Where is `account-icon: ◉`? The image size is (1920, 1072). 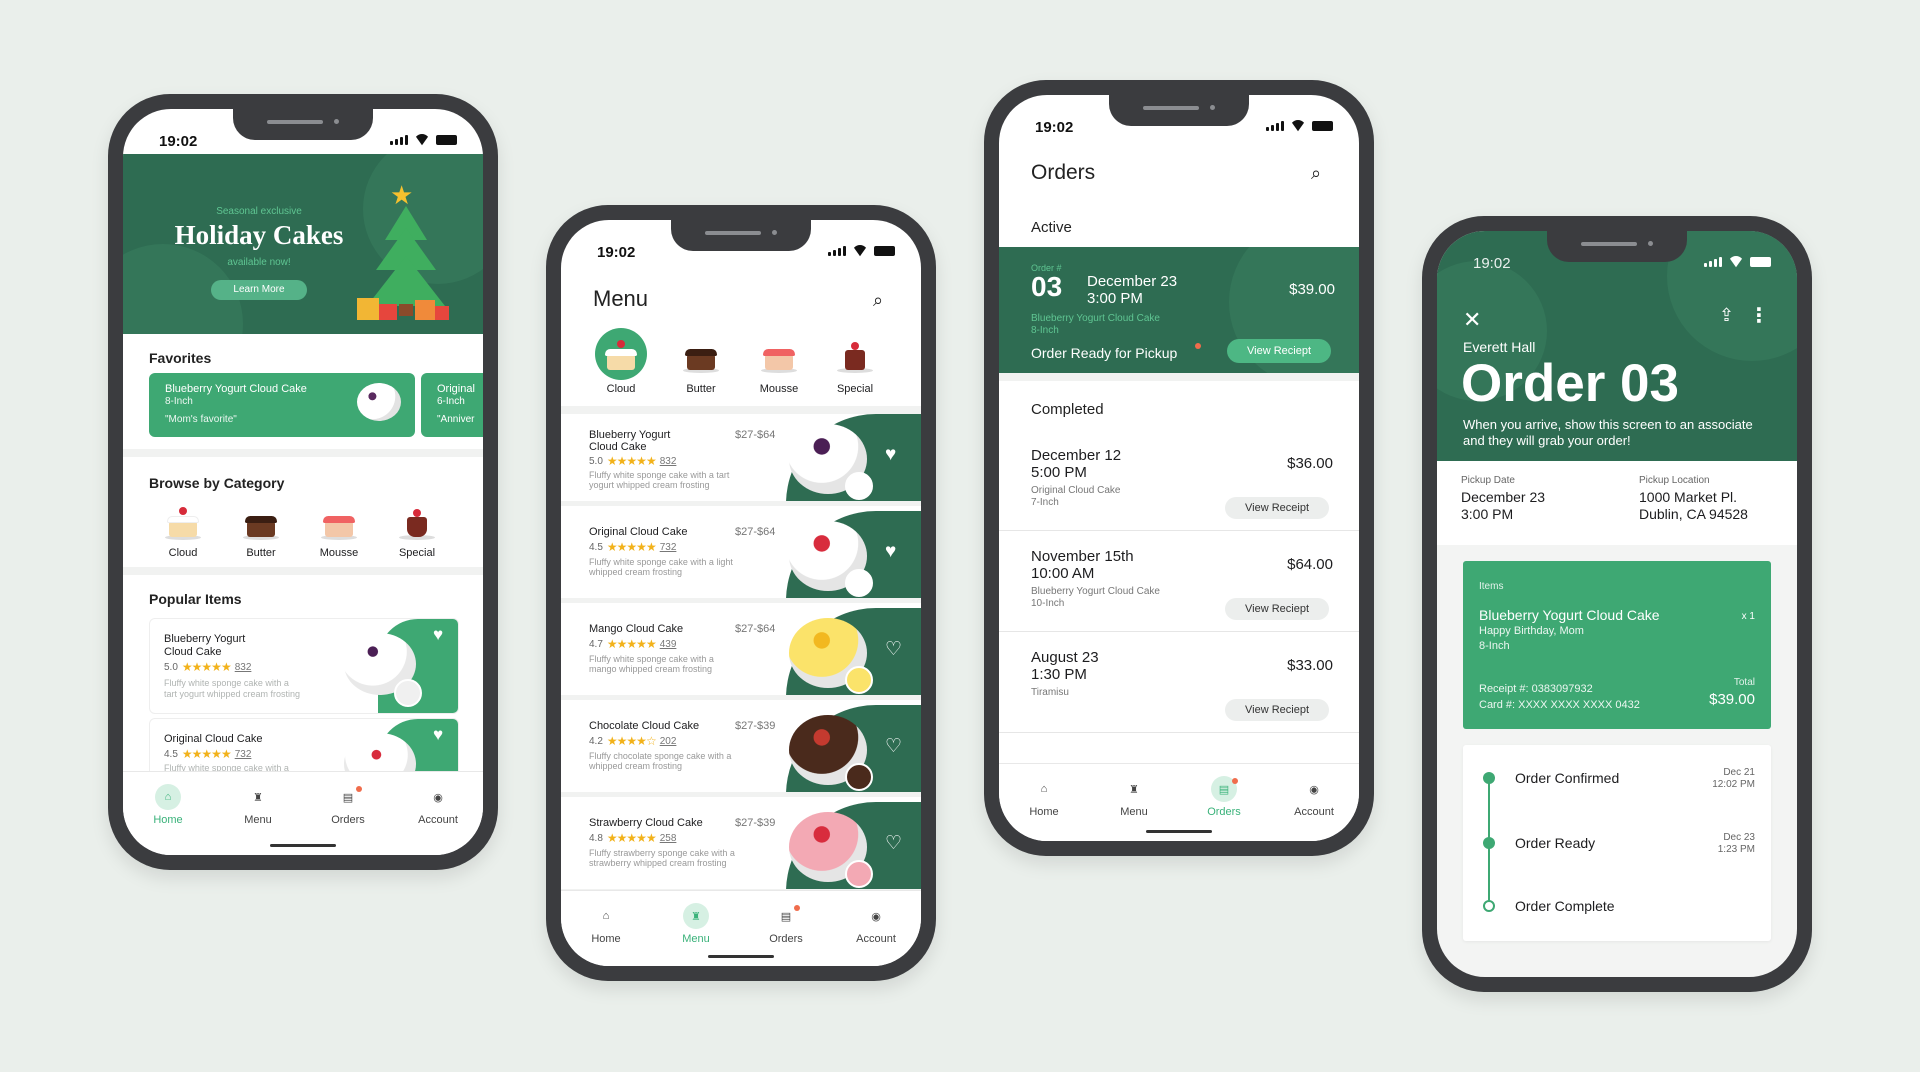 account-icon: ◉ is located at coordinates (438, 797).